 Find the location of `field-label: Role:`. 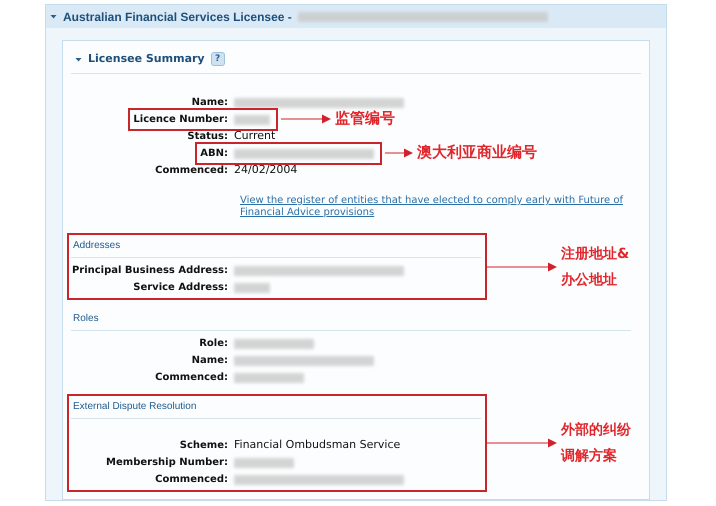

field-label: Role: is located at coordinates (213, 344).